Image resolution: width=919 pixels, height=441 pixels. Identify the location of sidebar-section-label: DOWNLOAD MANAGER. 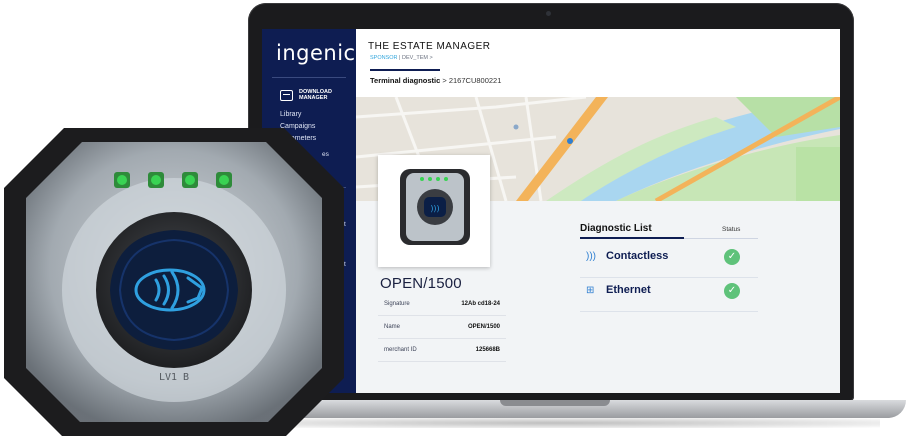
(315, 95).